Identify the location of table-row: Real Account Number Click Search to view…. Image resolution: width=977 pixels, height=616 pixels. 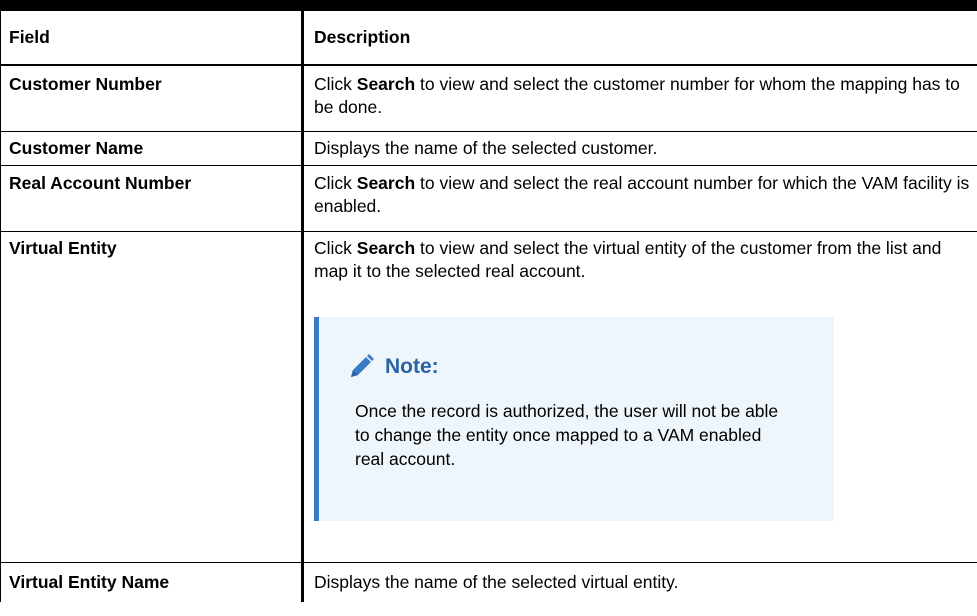
(488, 198).